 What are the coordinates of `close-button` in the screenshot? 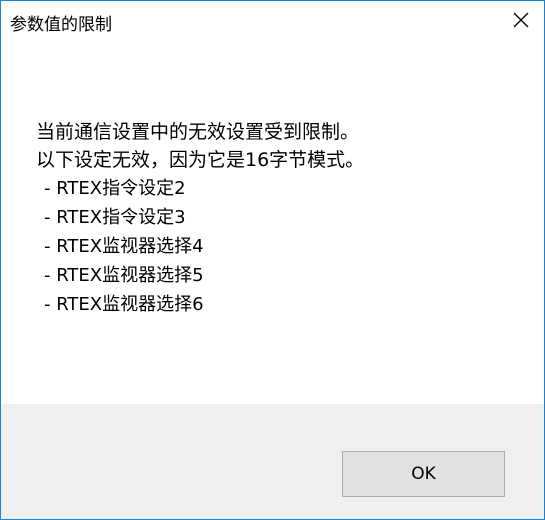 It's located at (521, 20).